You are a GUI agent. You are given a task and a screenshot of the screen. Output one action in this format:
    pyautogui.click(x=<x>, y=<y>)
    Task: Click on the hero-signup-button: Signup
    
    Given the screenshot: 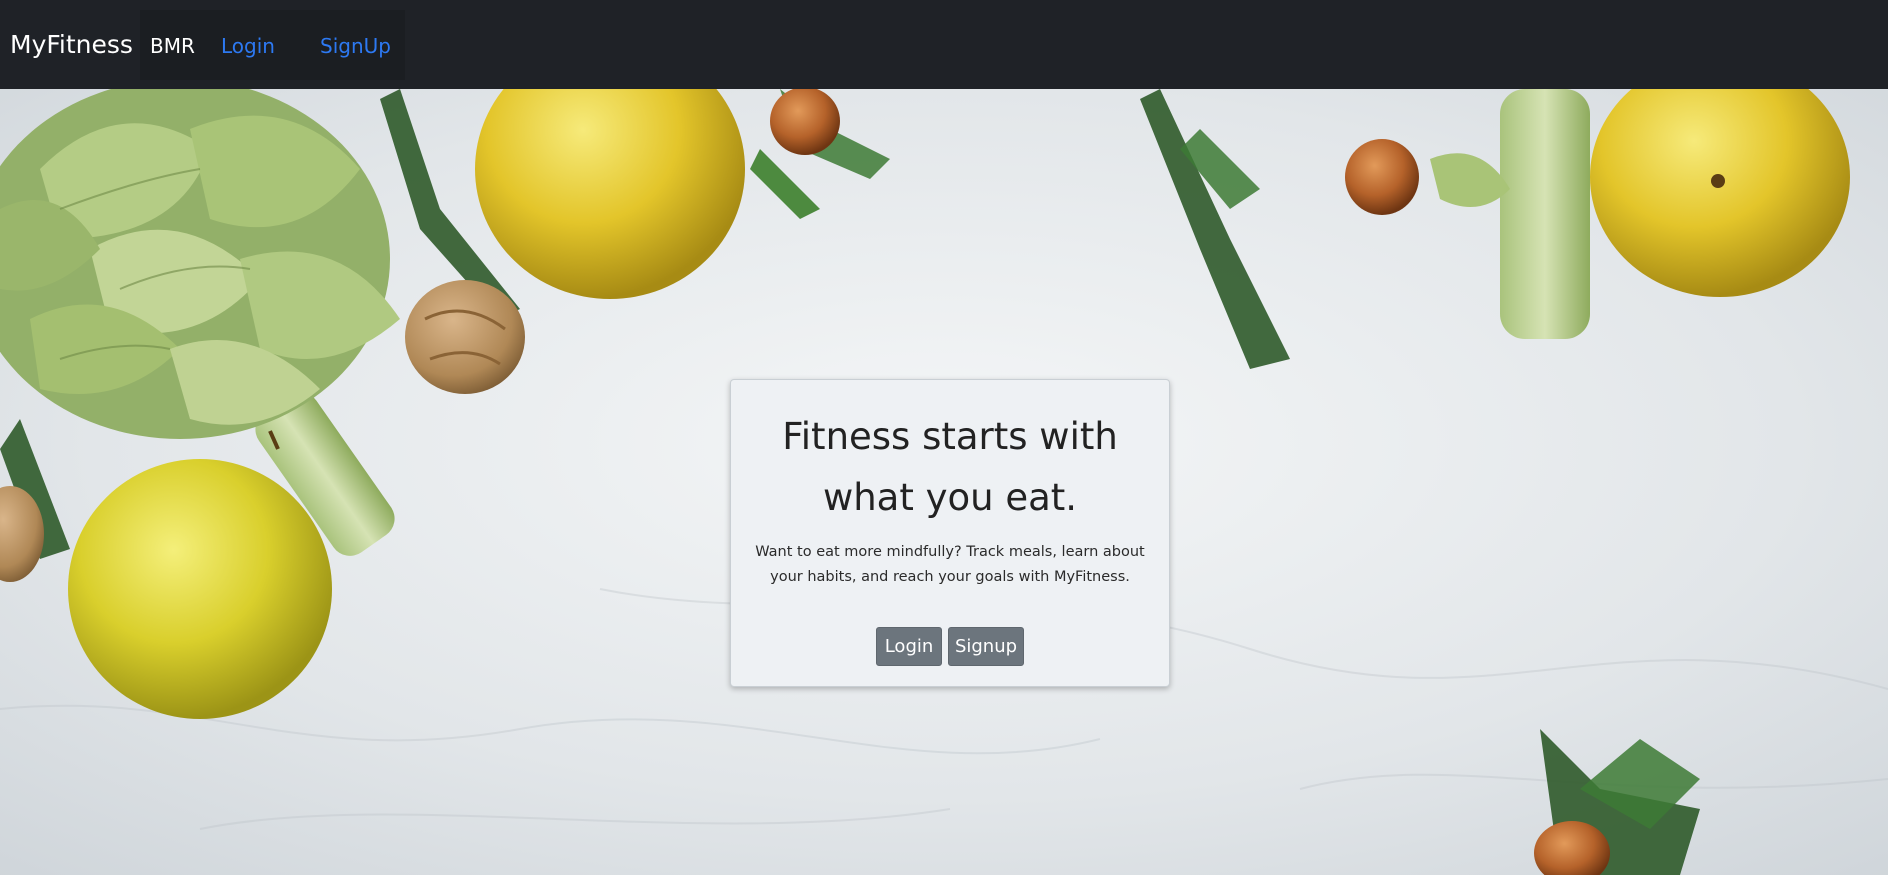 What is the action you would take?
    pyautogui.click(x=986, y=646)
    